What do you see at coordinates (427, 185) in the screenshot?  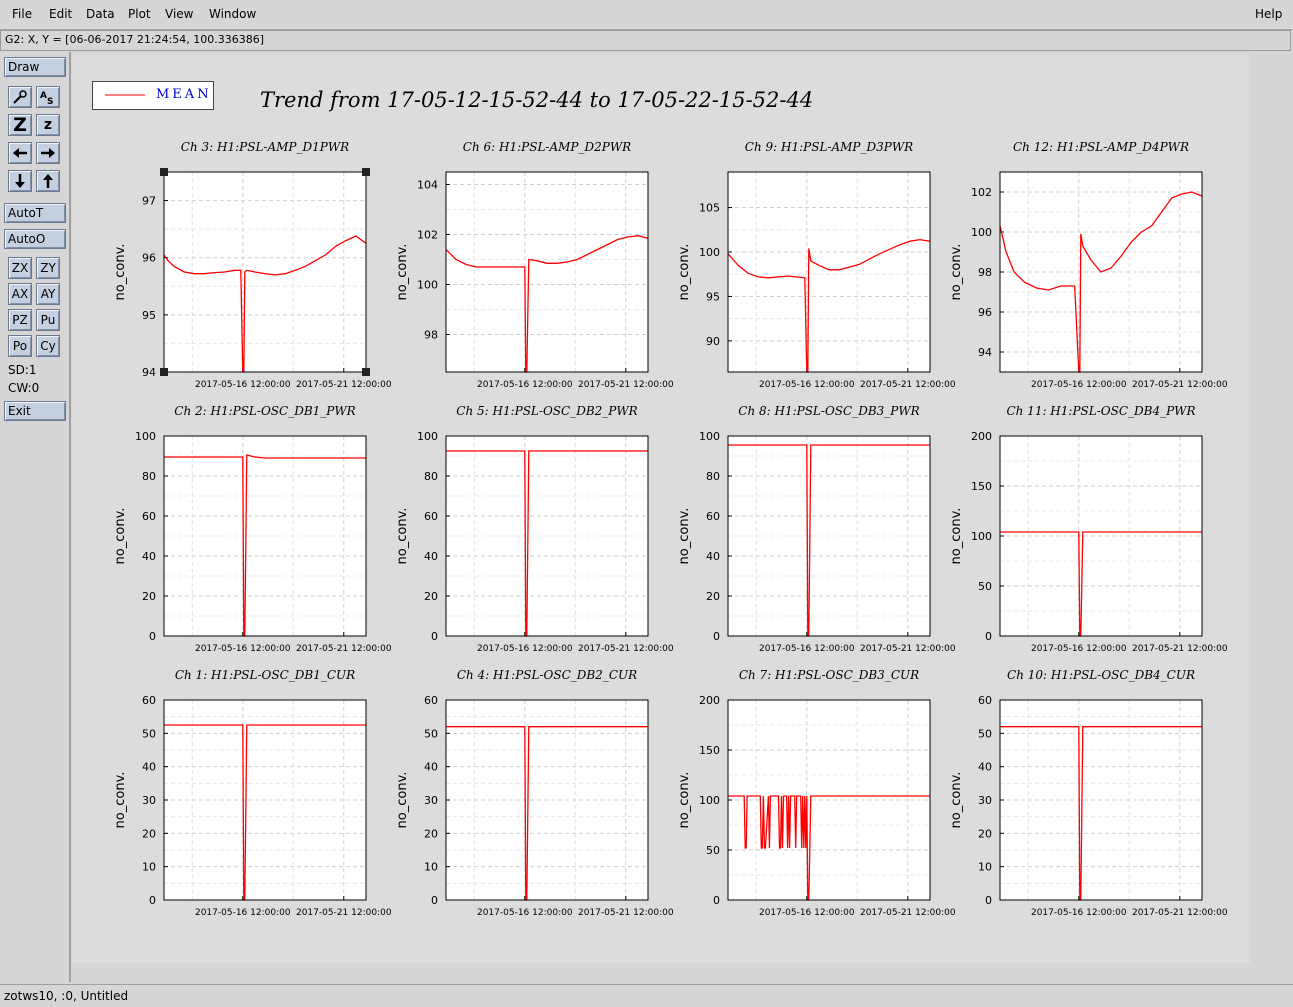 I see `y-tick-label: 104` at bounding box center [427, 185].